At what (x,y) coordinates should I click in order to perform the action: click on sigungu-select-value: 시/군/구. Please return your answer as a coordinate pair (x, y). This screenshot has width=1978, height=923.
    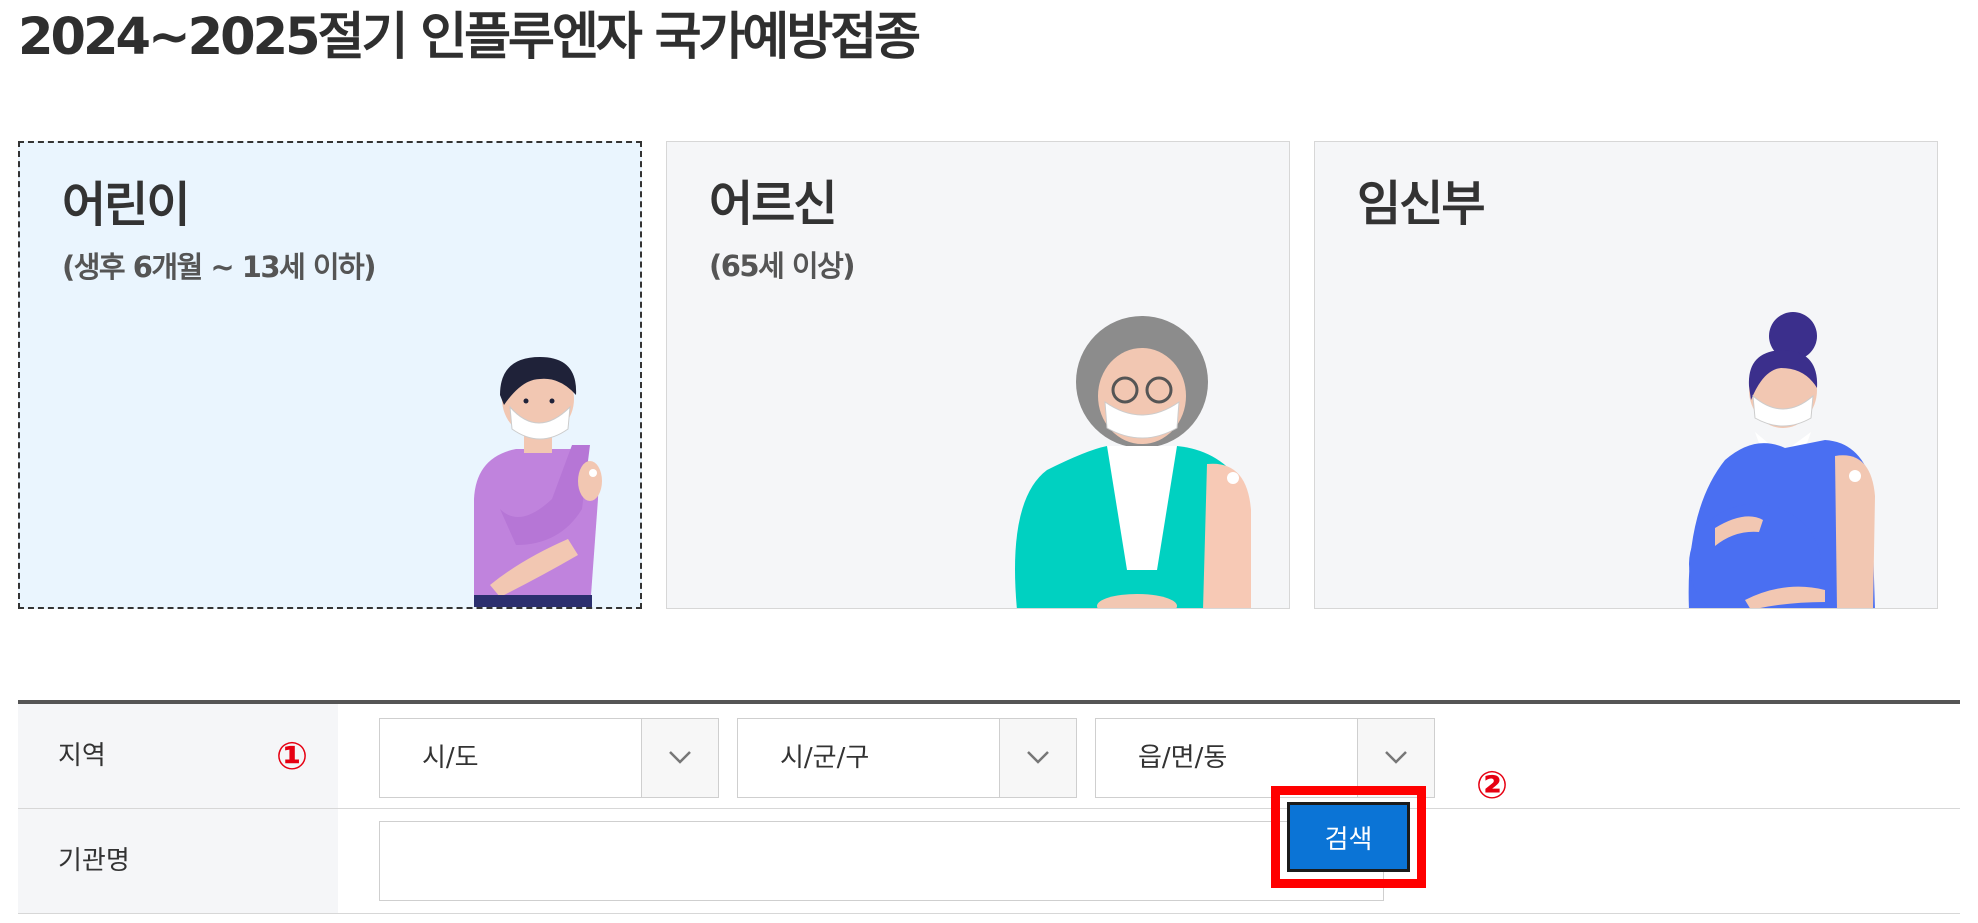
    Looking at the image, I should click on (825, 758).